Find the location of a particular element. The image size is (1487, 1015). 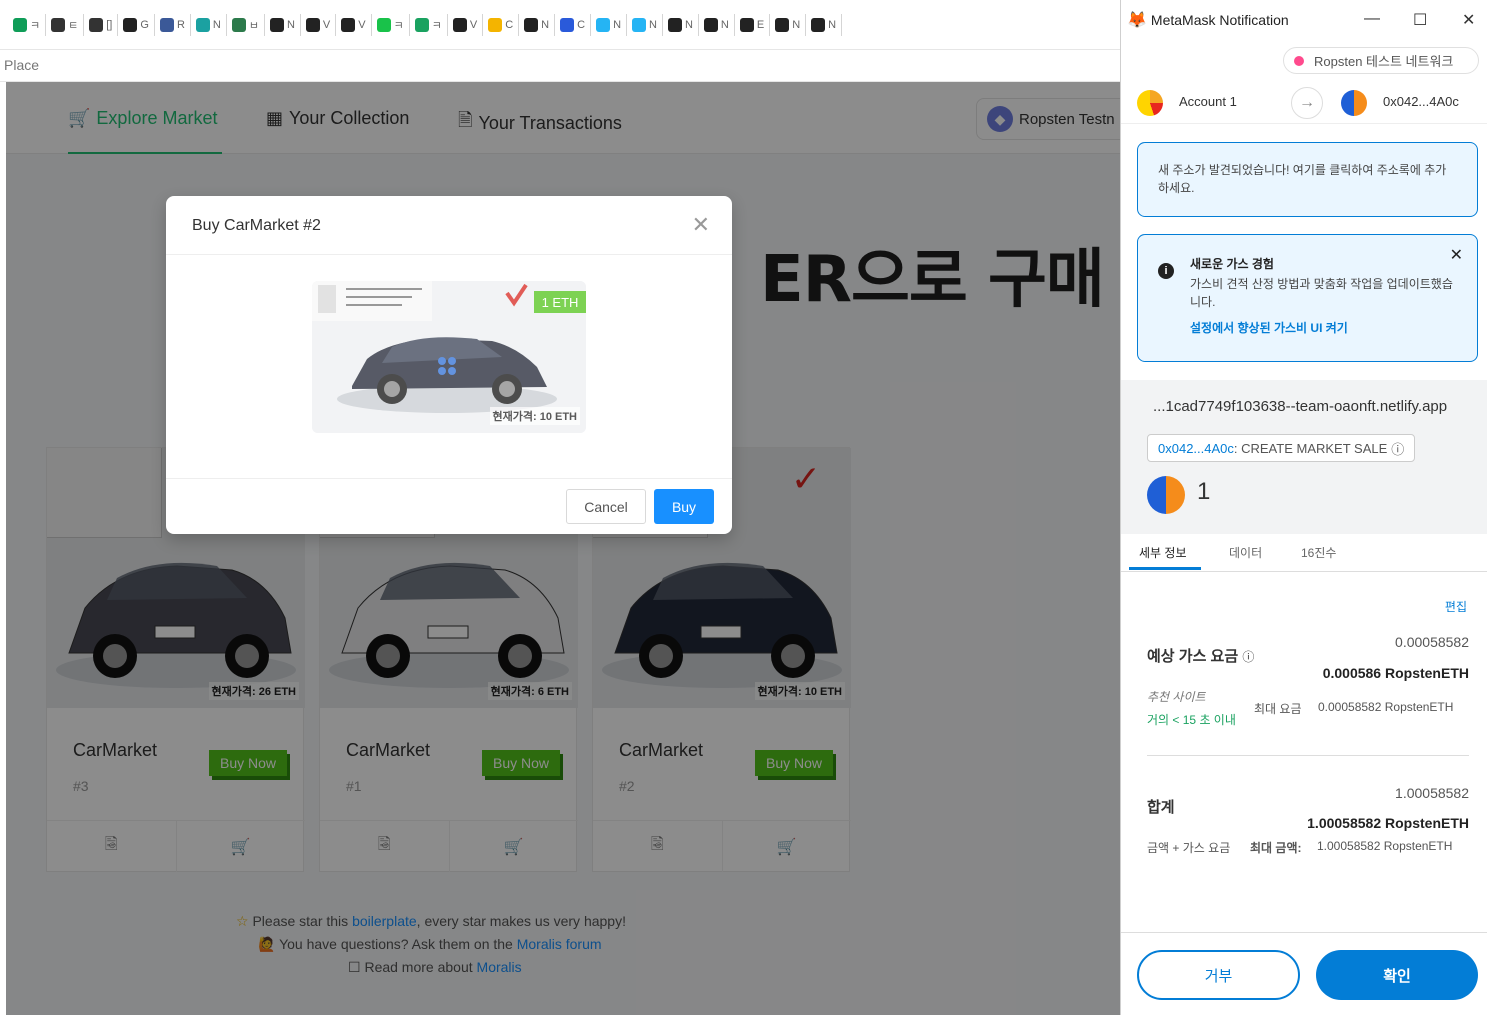

grid-icon is located at coordinates (238, 24).